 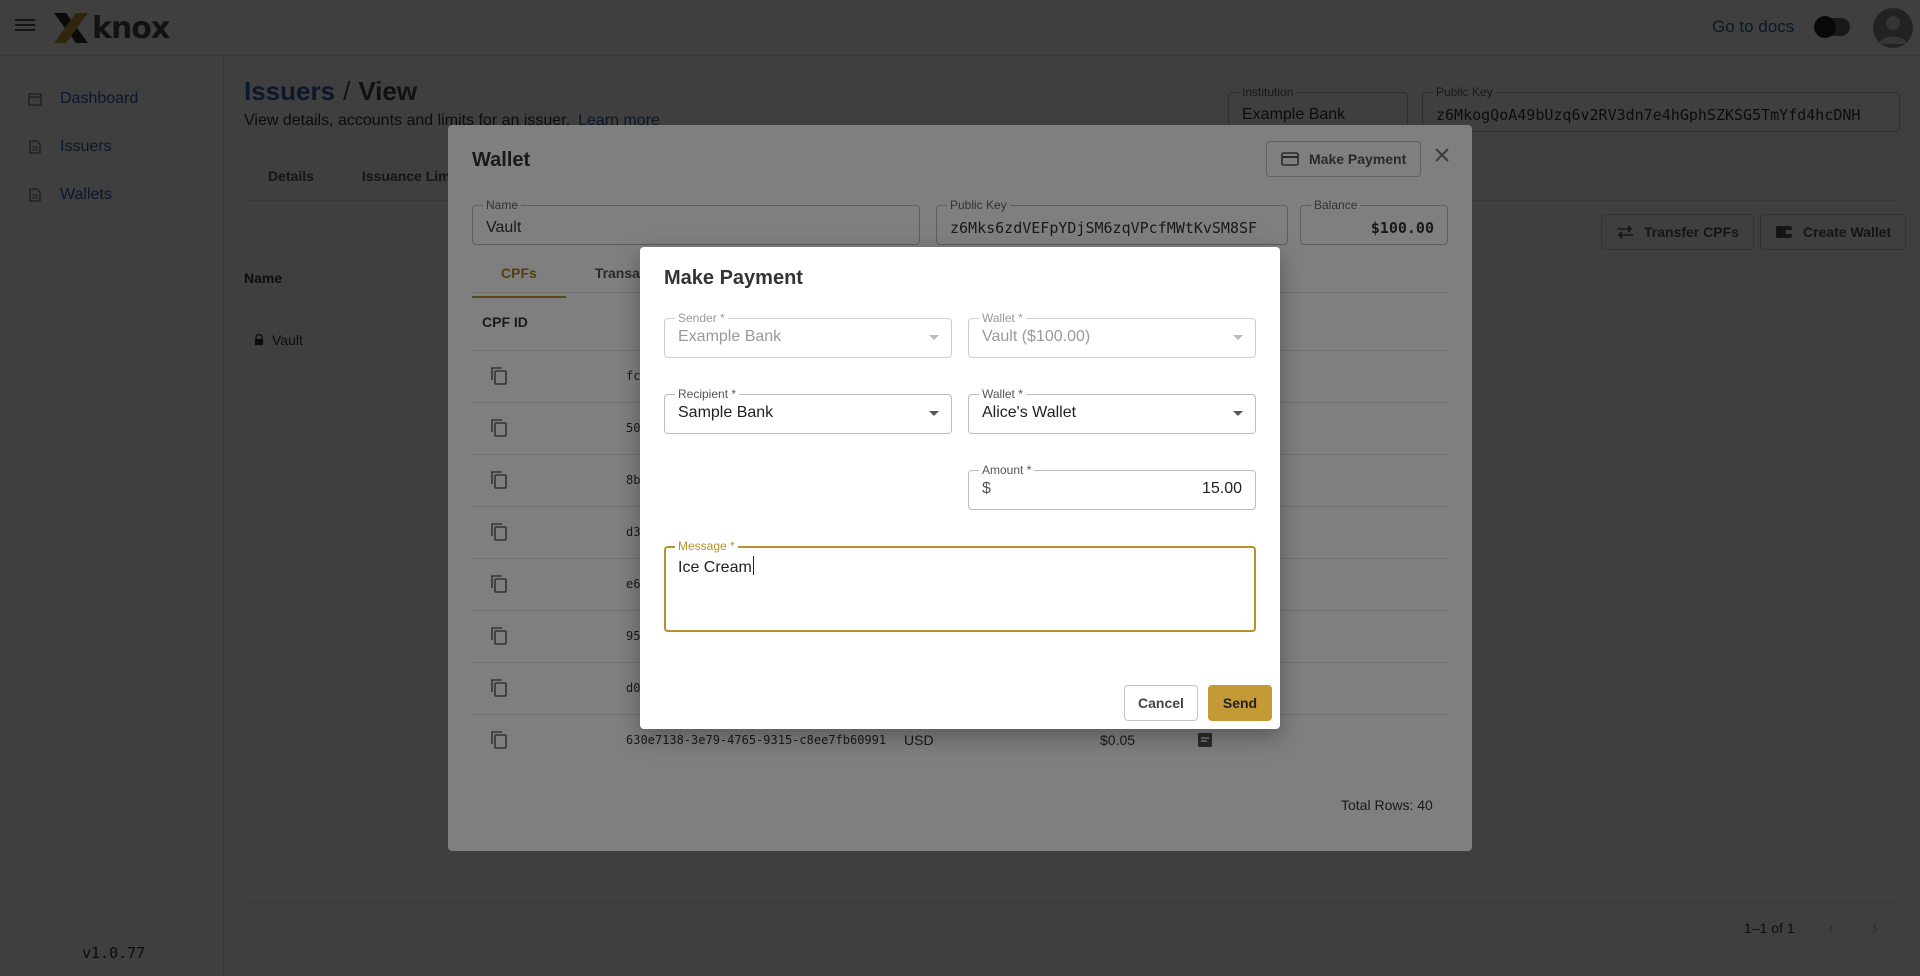 What do you see at coordinates (1112, 334) in the screenshot?
I see `sender-wallet-select: Wallet * Vault ($100.00)` at bounding box center [1112, 334].